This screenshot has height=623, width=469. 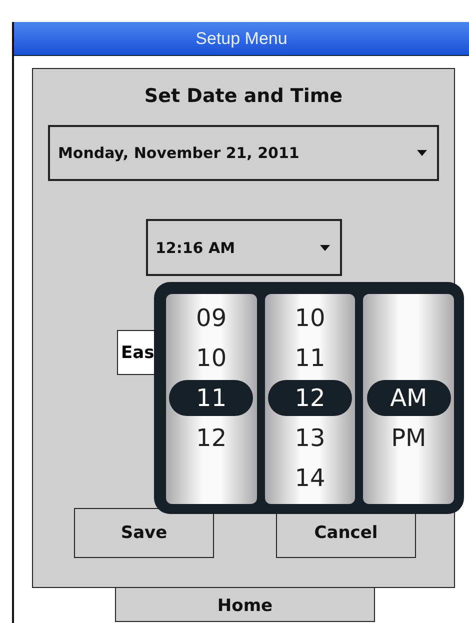 What do you see at coordinates (243, 96) in the screenshot?
I see `dialog-title: Set Date and Time` at bounding box center [243, 96].